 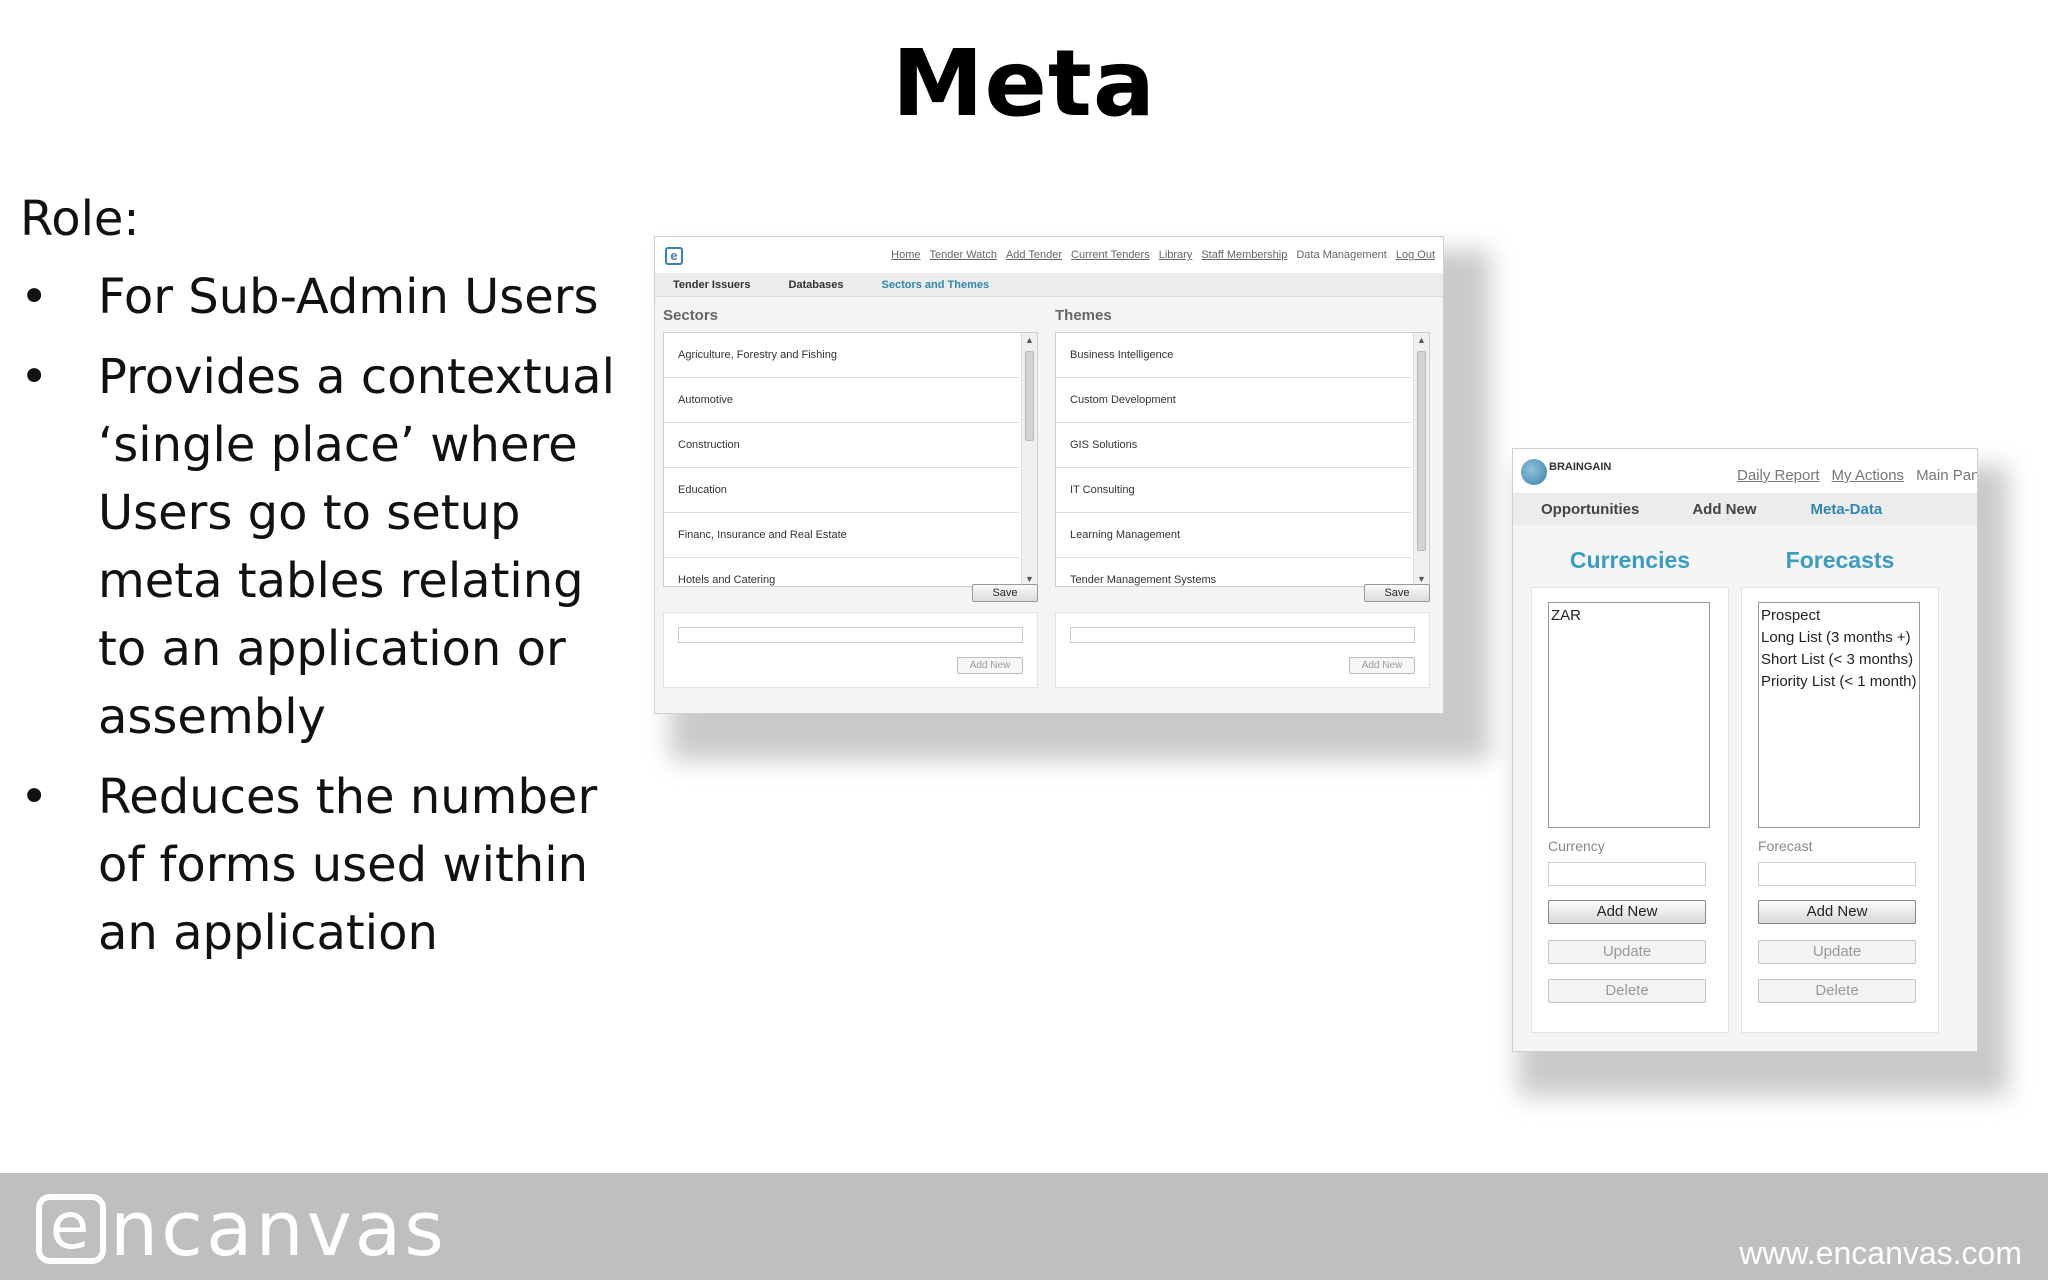 What do you see at coordinates (1630, 560) in the screenshot?
I see `currencies-heading: Currencies` at bounding box center [1630, 560].